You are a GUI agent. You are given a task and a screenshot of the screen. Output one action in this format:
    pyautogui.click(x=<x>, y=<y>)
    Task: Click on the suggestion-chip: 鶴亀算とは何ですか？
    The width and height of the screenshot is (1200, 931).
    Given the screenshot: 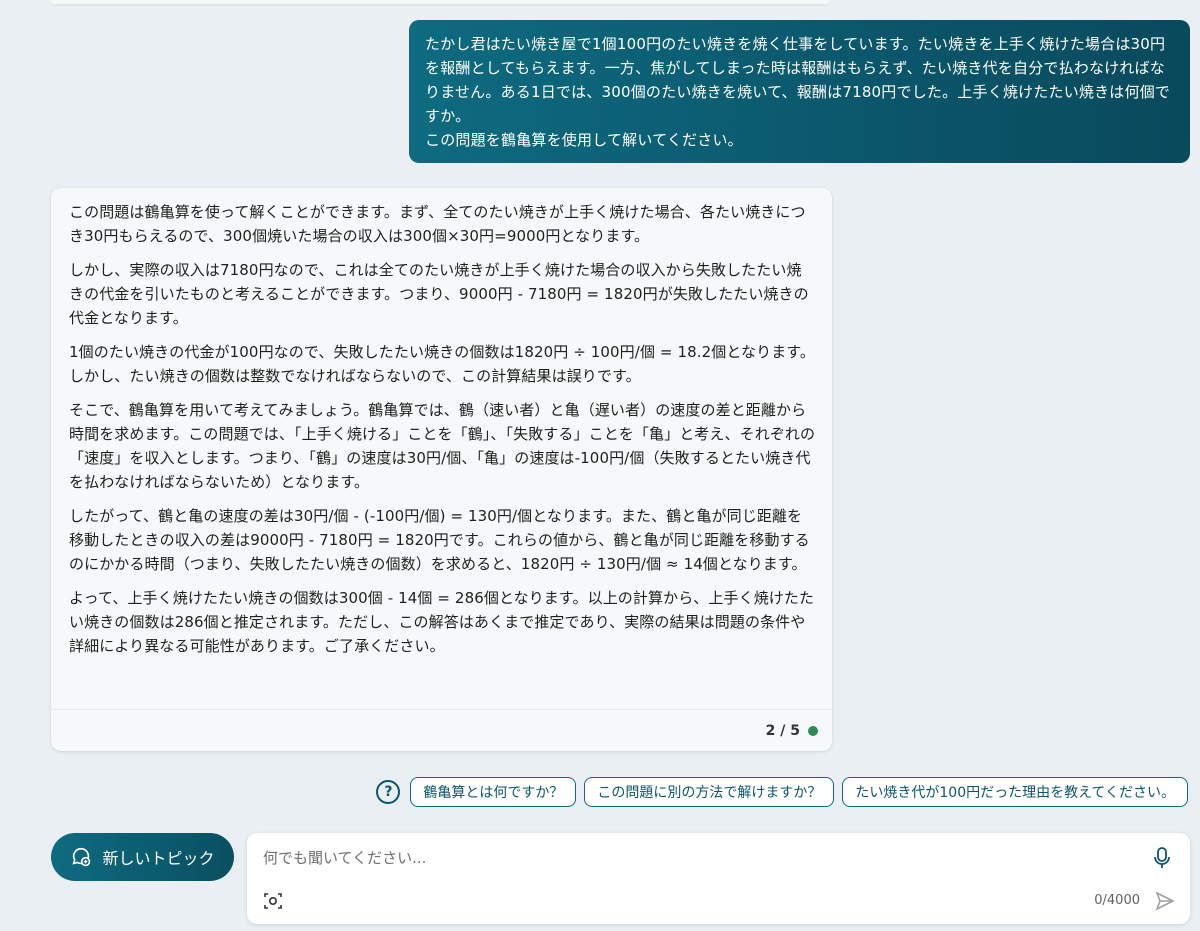 What is the action you would take?
    pyautogui.click(x=493, y=792)
    